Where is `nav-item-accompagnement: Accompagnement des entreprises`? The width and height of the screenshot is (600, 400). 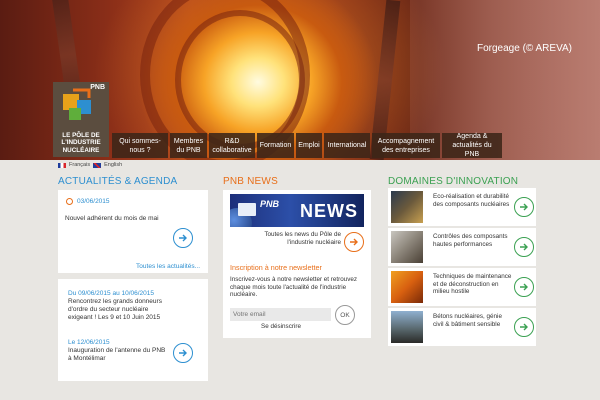
nav-item-accompagnement: Accompagnement des entreprises is located at coordinates (406, 145).